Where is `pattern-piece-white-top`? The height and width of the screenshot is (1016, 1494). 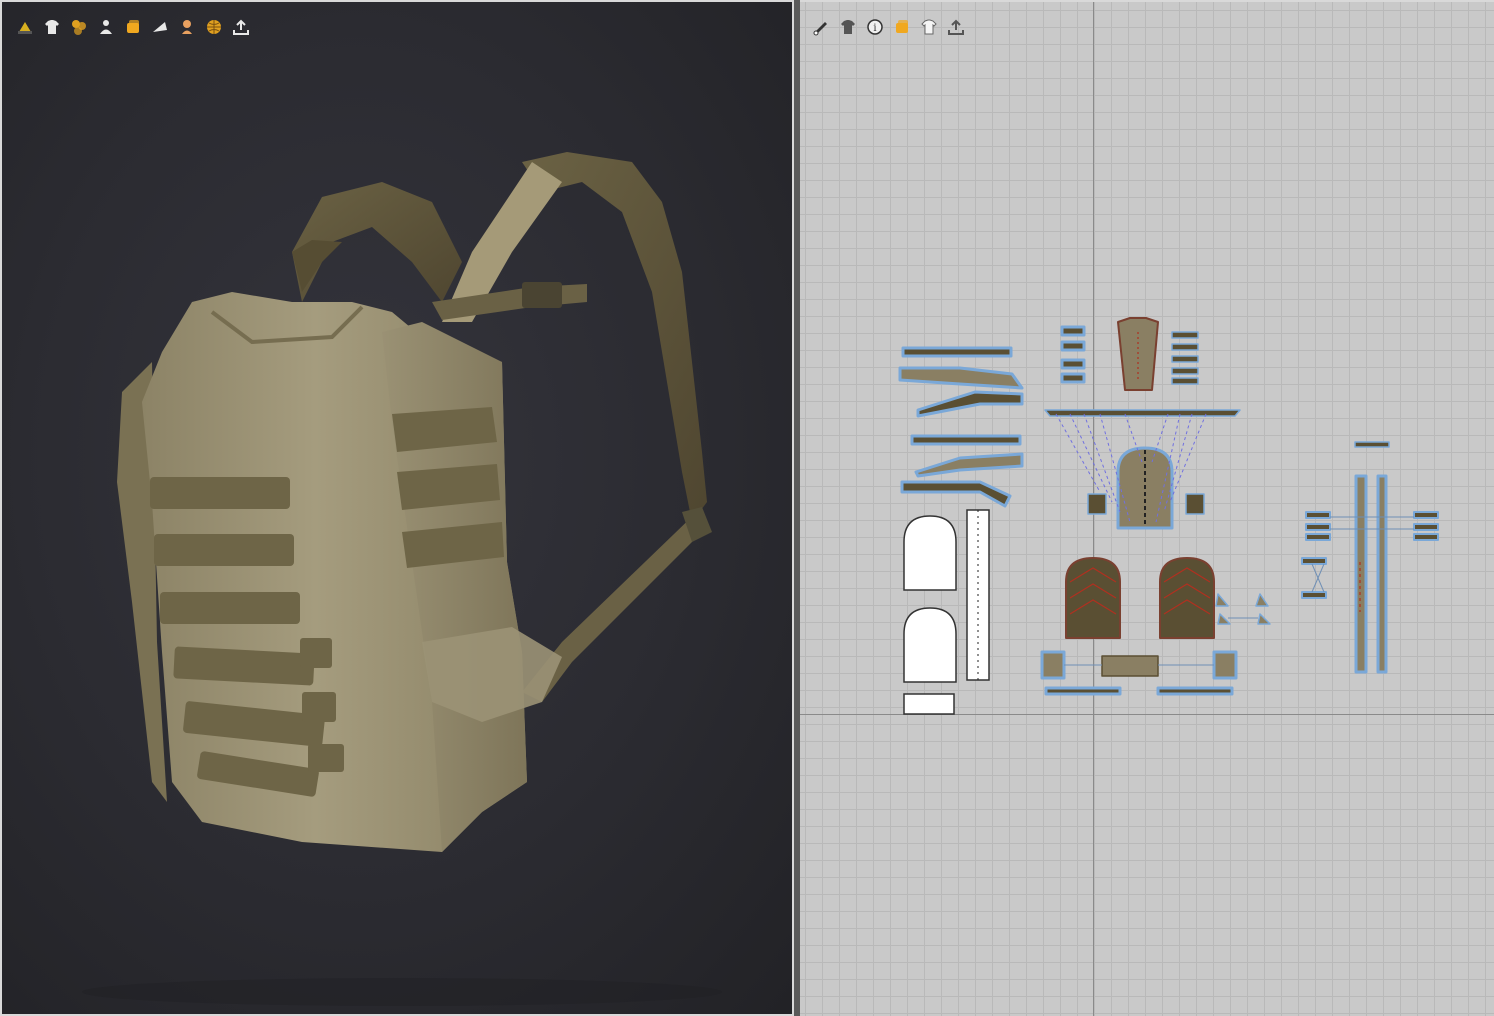
pattern-piece-white-top is located at coordinates (930, 553).